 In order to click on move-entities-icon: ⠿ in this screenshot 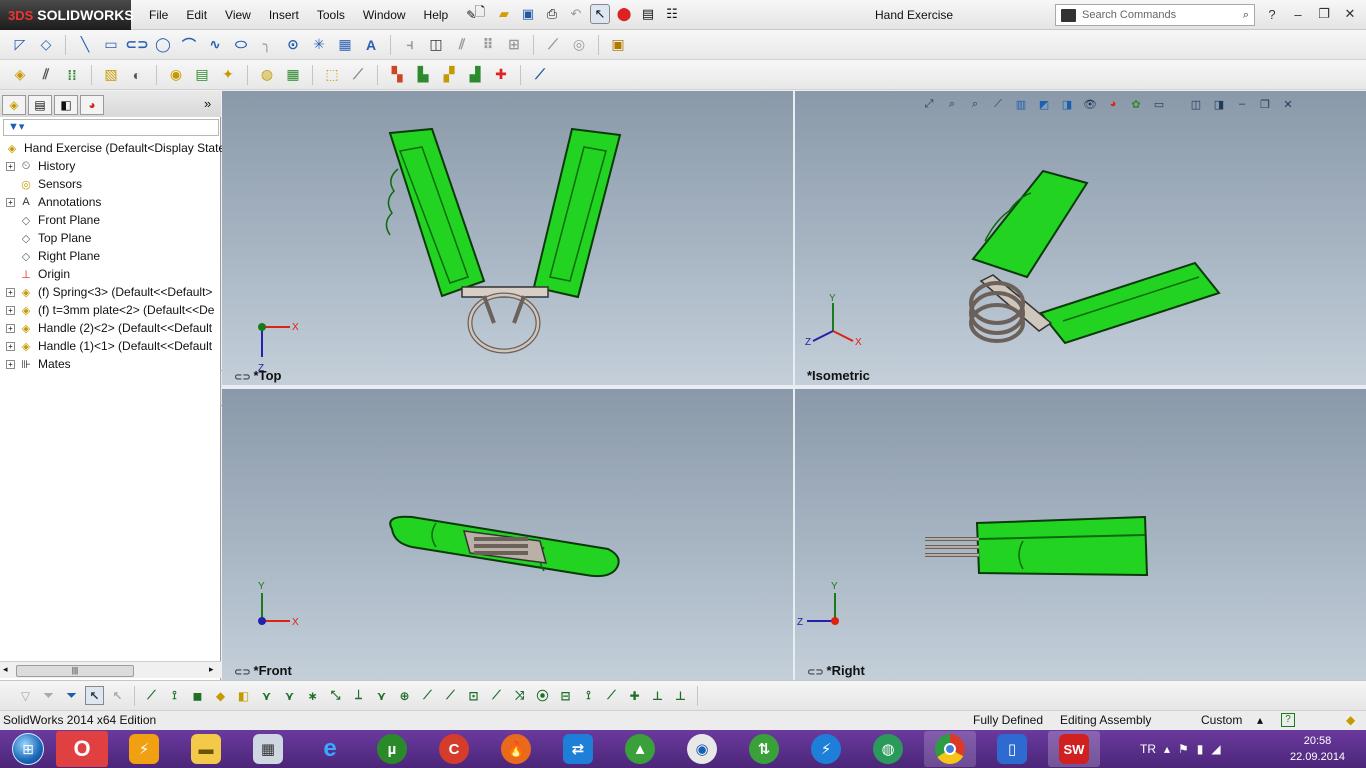, I will do `click(488, 45)`.